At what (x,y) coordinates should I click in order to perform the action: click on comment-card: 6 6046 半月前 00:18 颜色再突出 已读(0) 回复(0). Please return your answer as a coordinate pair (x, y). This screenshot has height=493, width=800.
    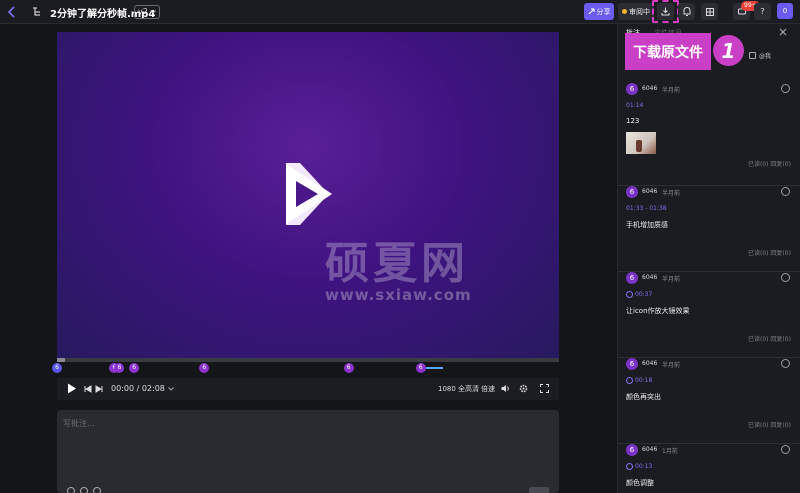
    Looking at the image, I should click on (709, 401).